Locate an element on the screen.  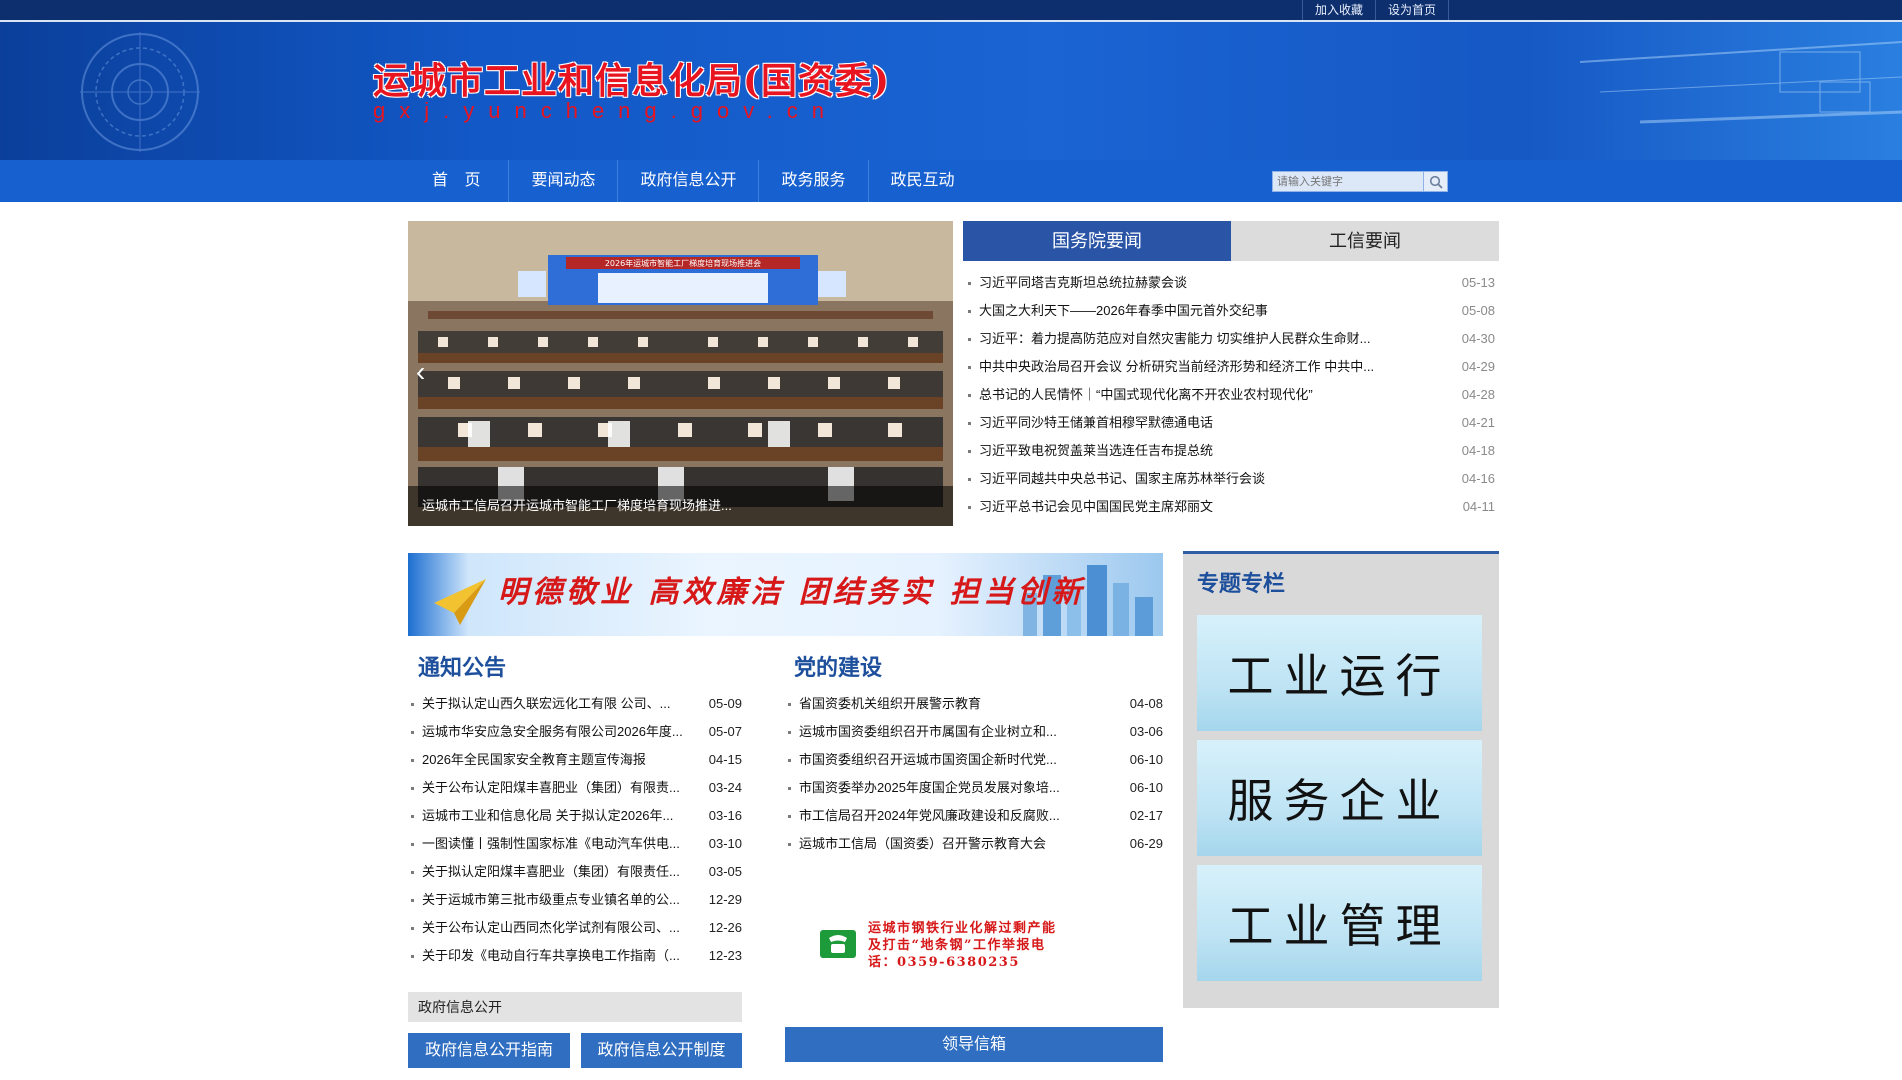
list-item: 省国资委机关组织开展警示教育 04-08 is located at coordinates (974, 704).